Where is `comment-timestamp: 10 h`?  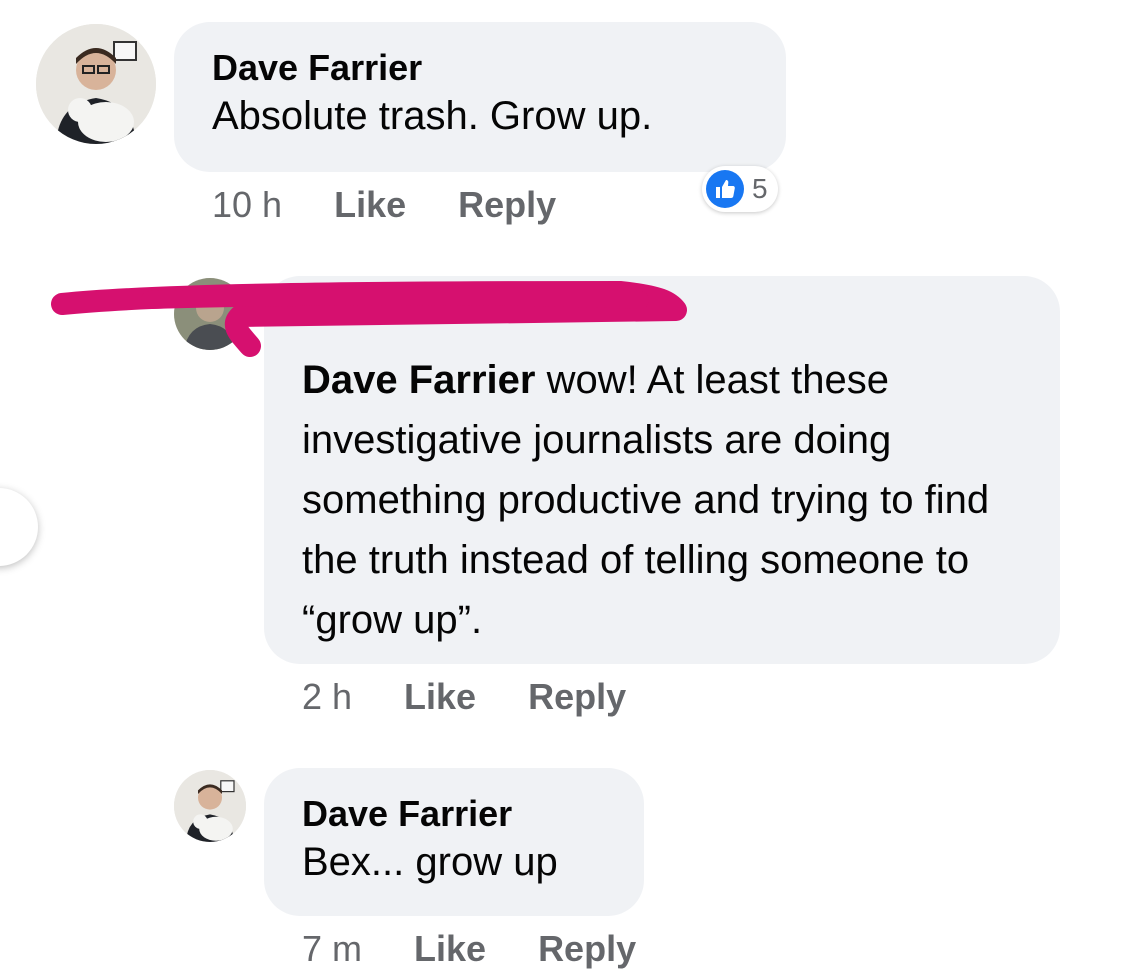 comment-timestamp: 10 h is located at coordinates (247, 205).